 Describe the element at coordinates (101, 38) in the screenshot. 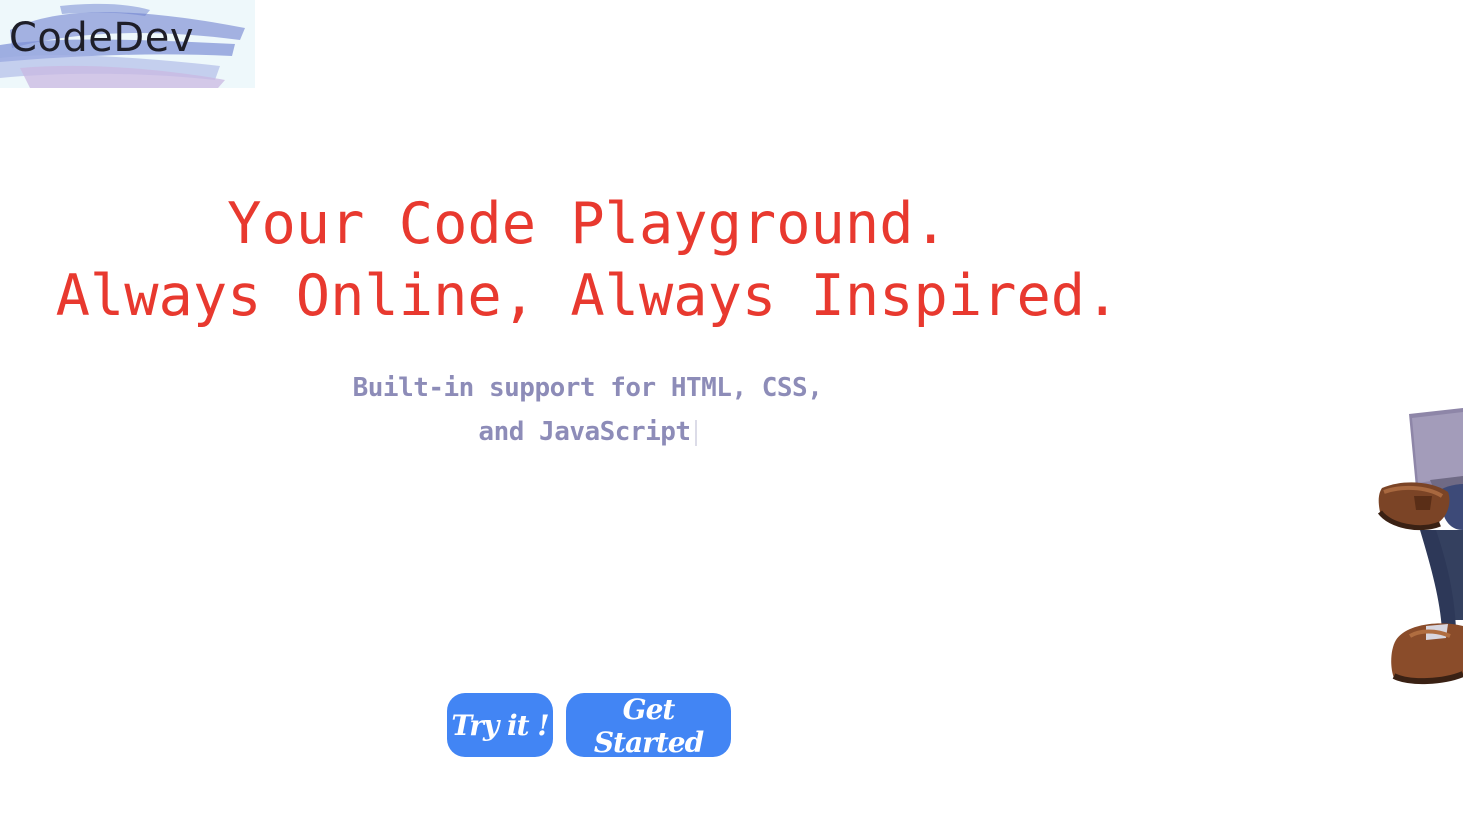

I see `logo-text: CodeDev` at that location.